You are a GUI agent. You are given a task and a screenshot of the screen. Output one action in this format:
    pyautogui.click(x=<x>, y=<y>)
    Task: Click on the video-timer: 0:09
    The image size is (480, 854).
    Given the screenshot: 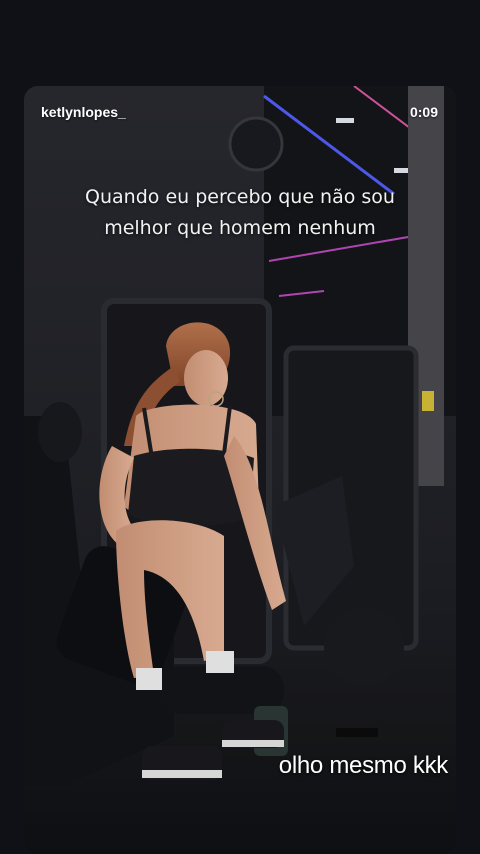 What is the action you would take?
    pyautogui.click(x=423, y=112)
    